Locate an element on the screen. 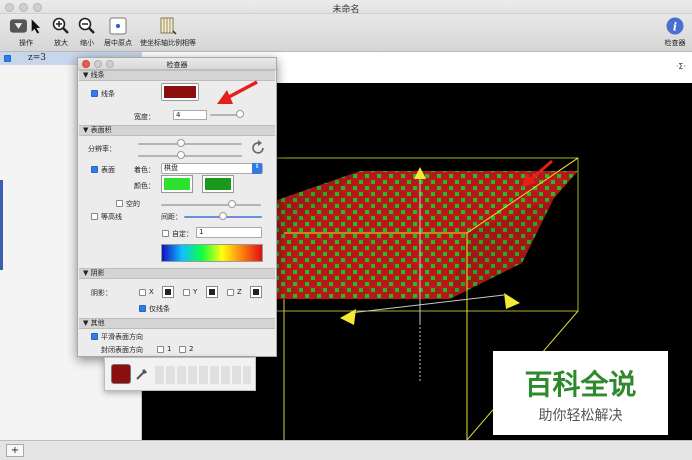 This screenshot has height=460, width=692. line-width-slider is located at coordinates (224, 115).